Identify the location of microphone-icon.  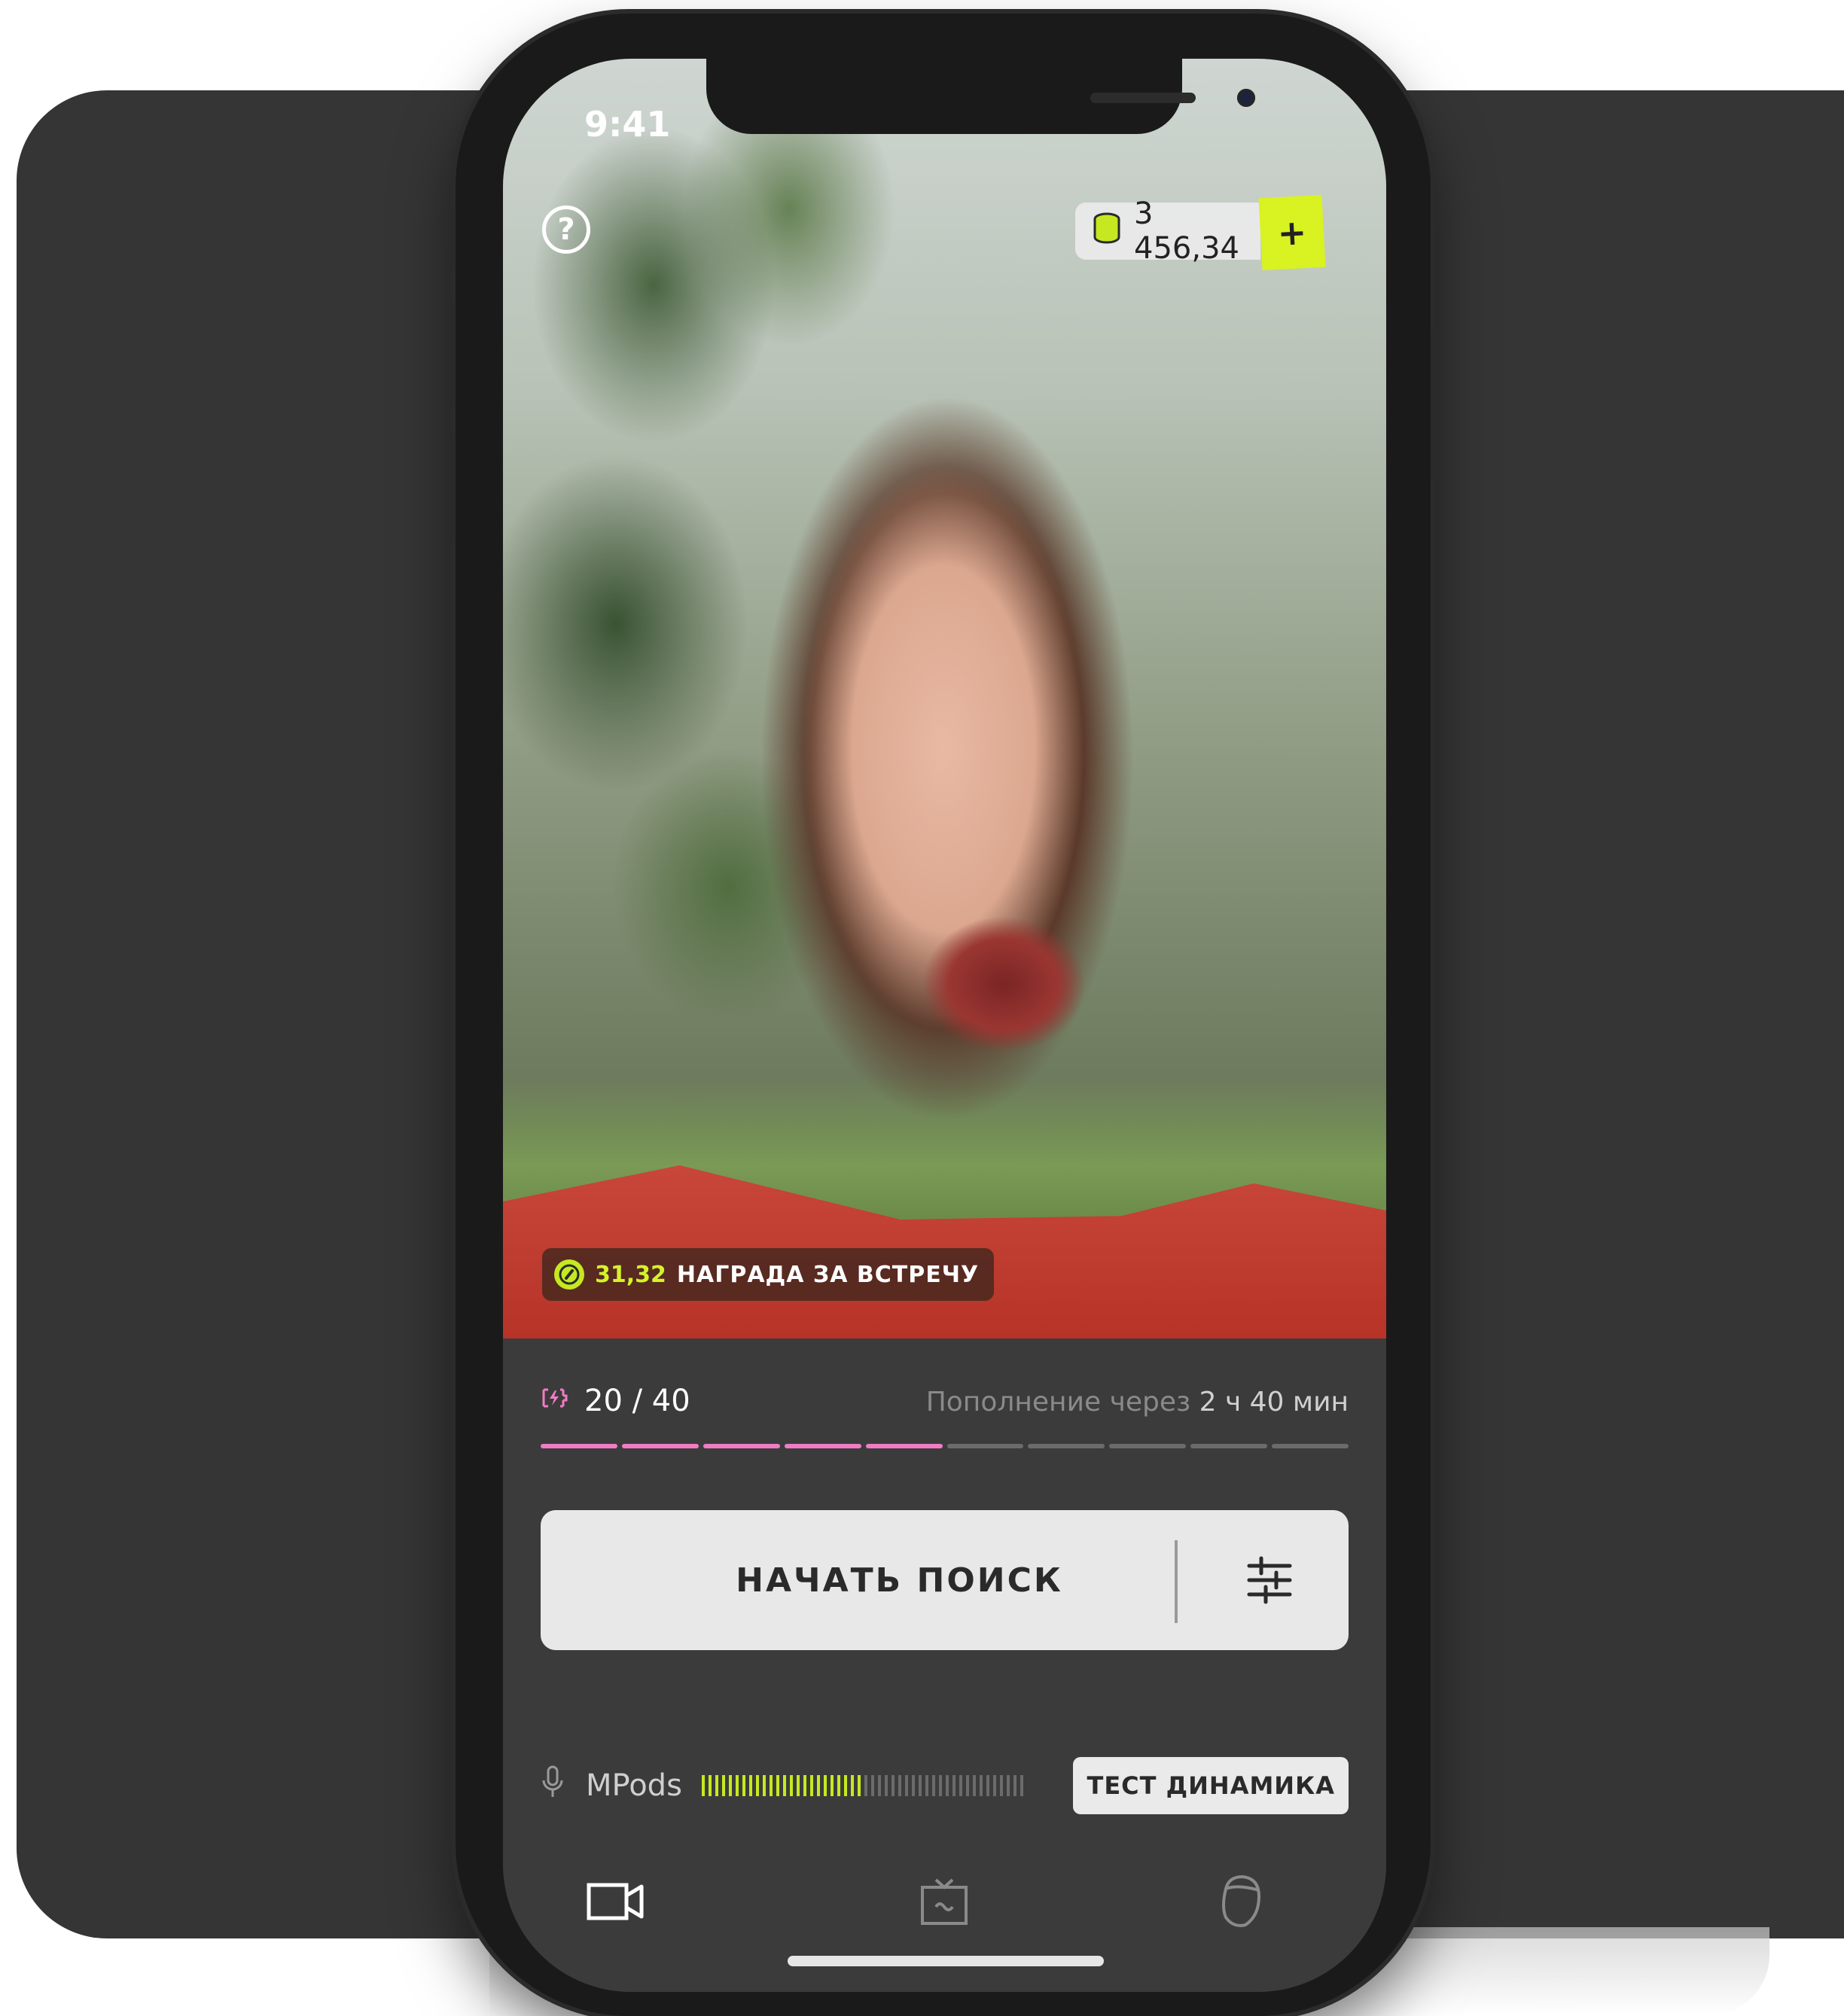
(556, 1785).